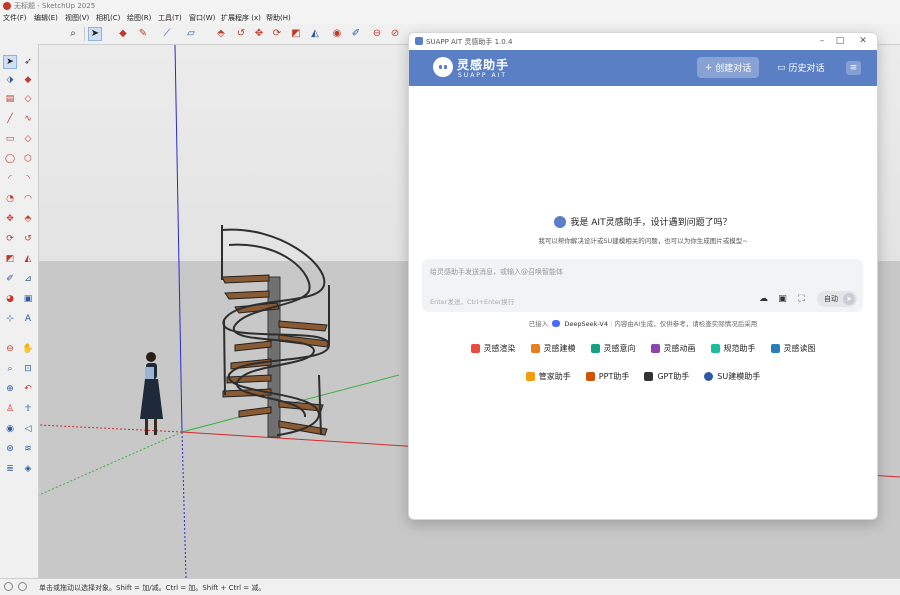 The image size is (900, 595). Describe the element at coordinates (801, 299) in the screenshot. I see `screenshot-icon: ⛶` at that location.